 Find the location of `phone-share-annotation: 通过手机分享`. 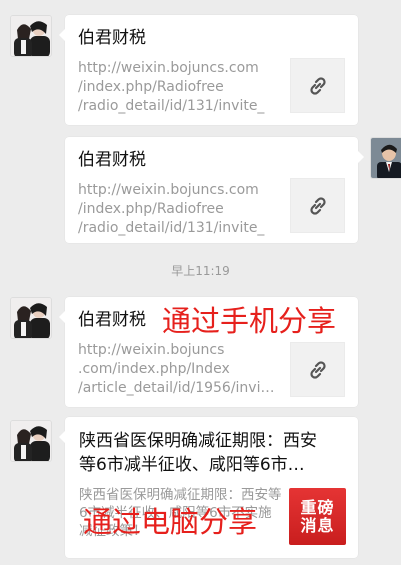

phone-share-annotation: 通过手机分享 is located at coordinates (249, 321).